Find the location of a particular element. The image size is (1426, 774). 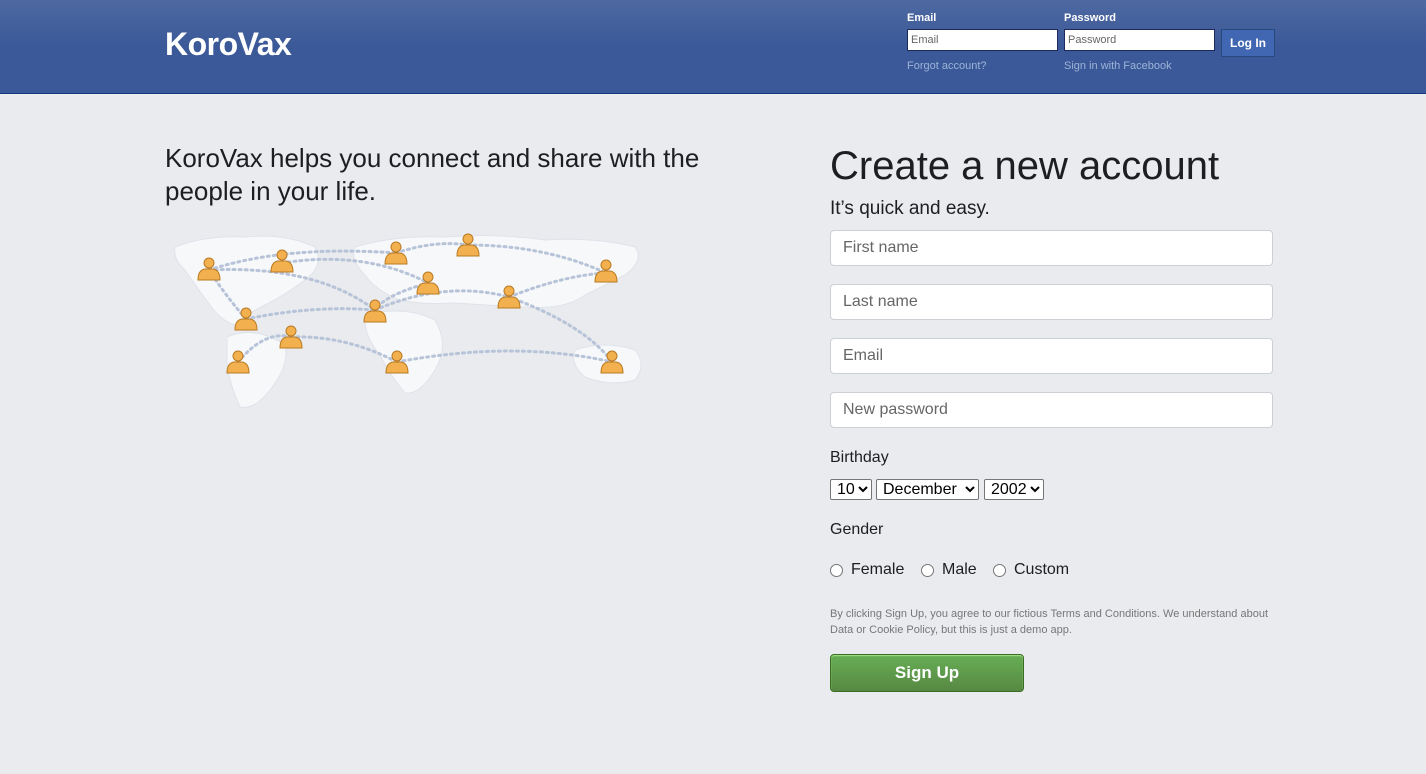

login-button: Log In is located at coordinates (1248, 43).